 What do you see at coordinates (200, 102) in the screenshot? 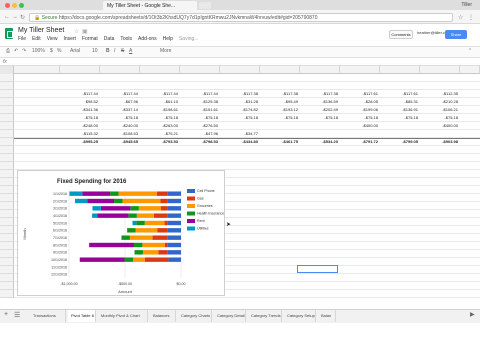
I see `value-cell: -$125.38` at bounding box center [200, 102].